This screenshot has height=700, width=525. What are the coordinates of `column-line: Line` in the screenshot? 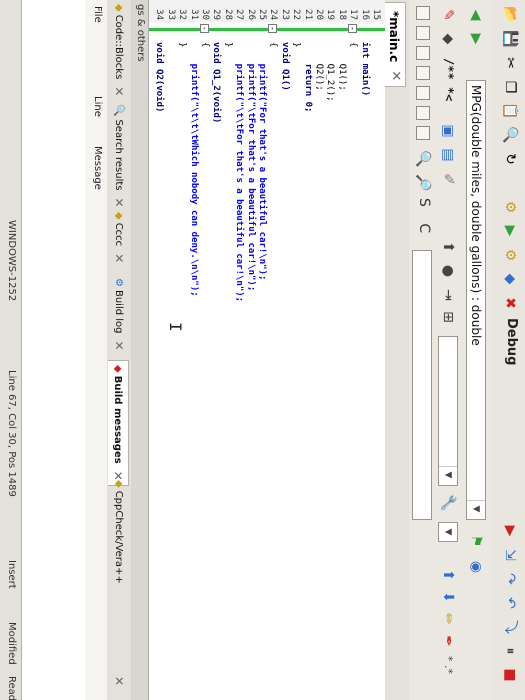 It's located at (97, 106).